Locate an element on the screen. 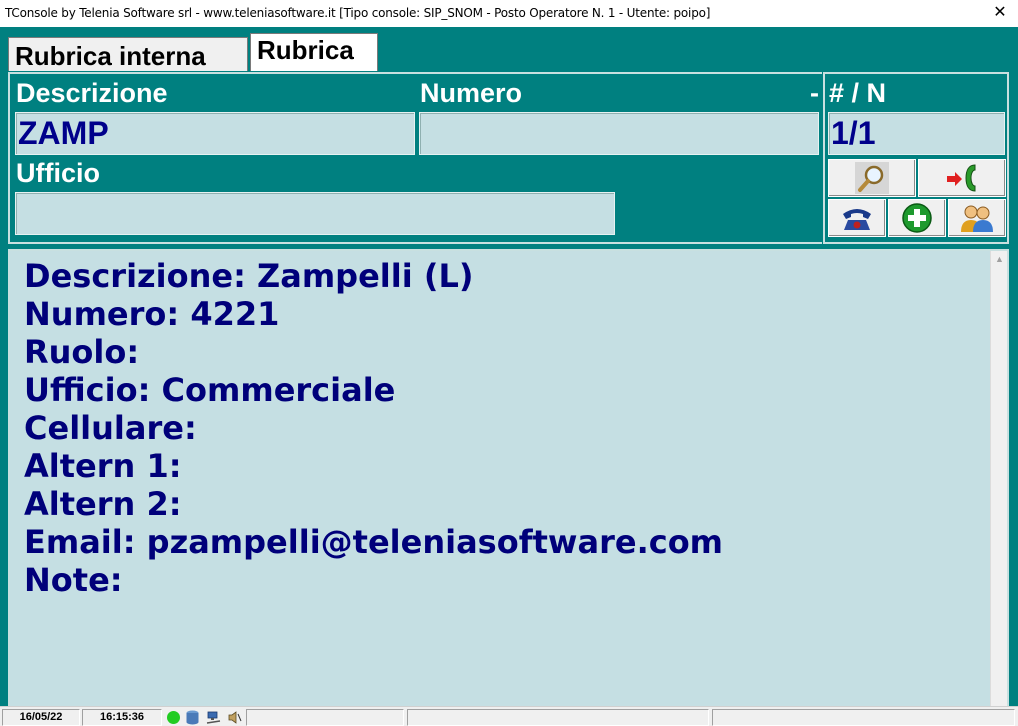  add-button is located at coordinates (917, 218).